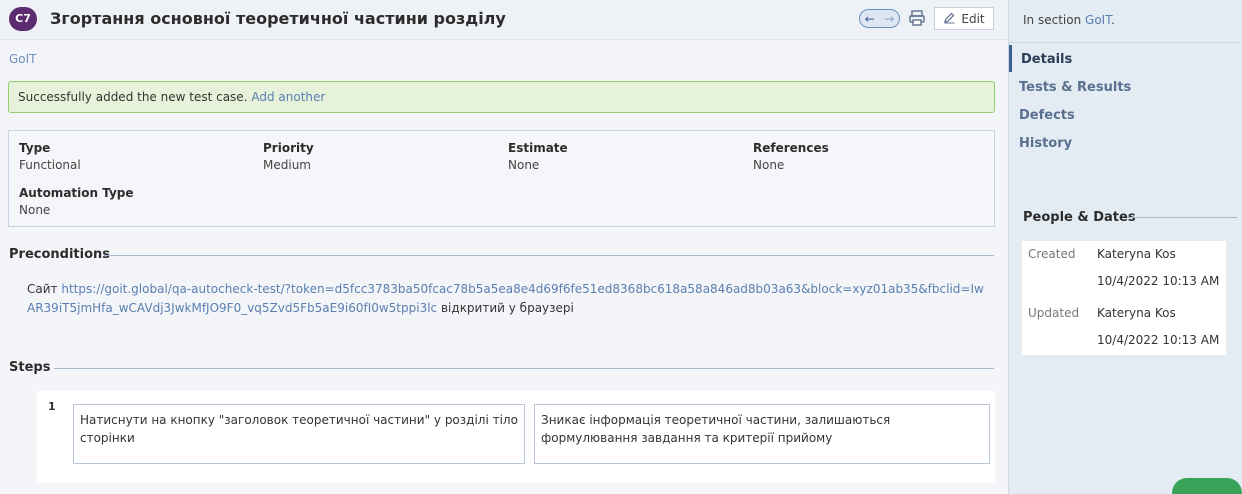 The height and width of the screenshot is (494, 1242). What do you see at coordinates (1045, 143) in the screenshot?
I see `sidebar-item-history: History` at bounding box center [1045, 143].